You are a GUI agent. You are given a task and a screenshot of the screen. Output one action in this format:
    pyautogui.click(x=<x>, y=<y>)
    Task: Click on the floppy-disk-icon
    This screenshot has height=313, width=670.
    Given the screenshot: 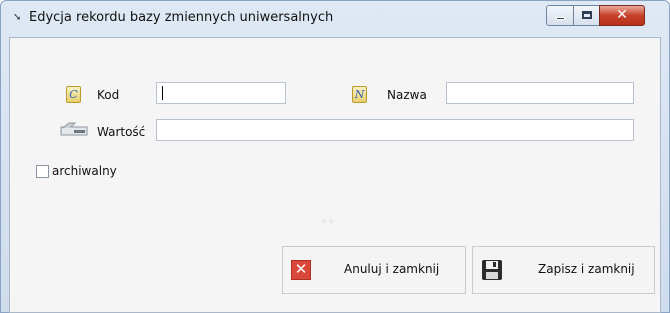 What is the action you would take?
    pyautogui.click(x=492, y=270)
    